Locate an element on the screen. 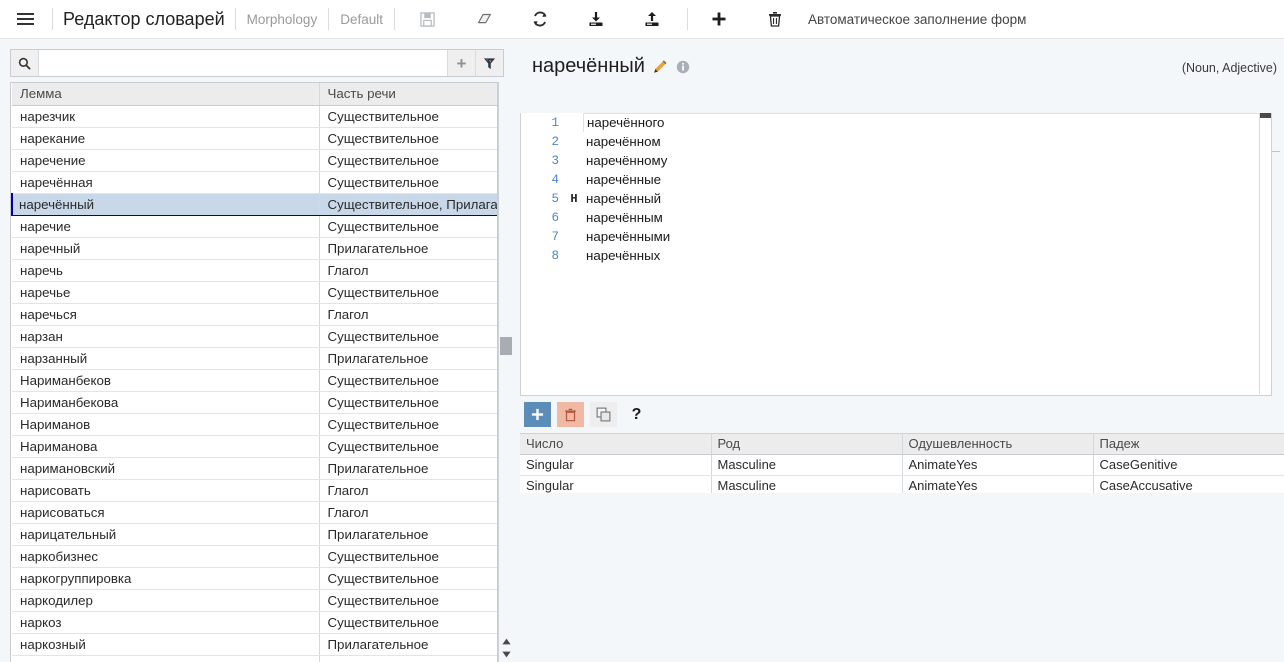  refresh-icon is located at coordinates (540, 19).